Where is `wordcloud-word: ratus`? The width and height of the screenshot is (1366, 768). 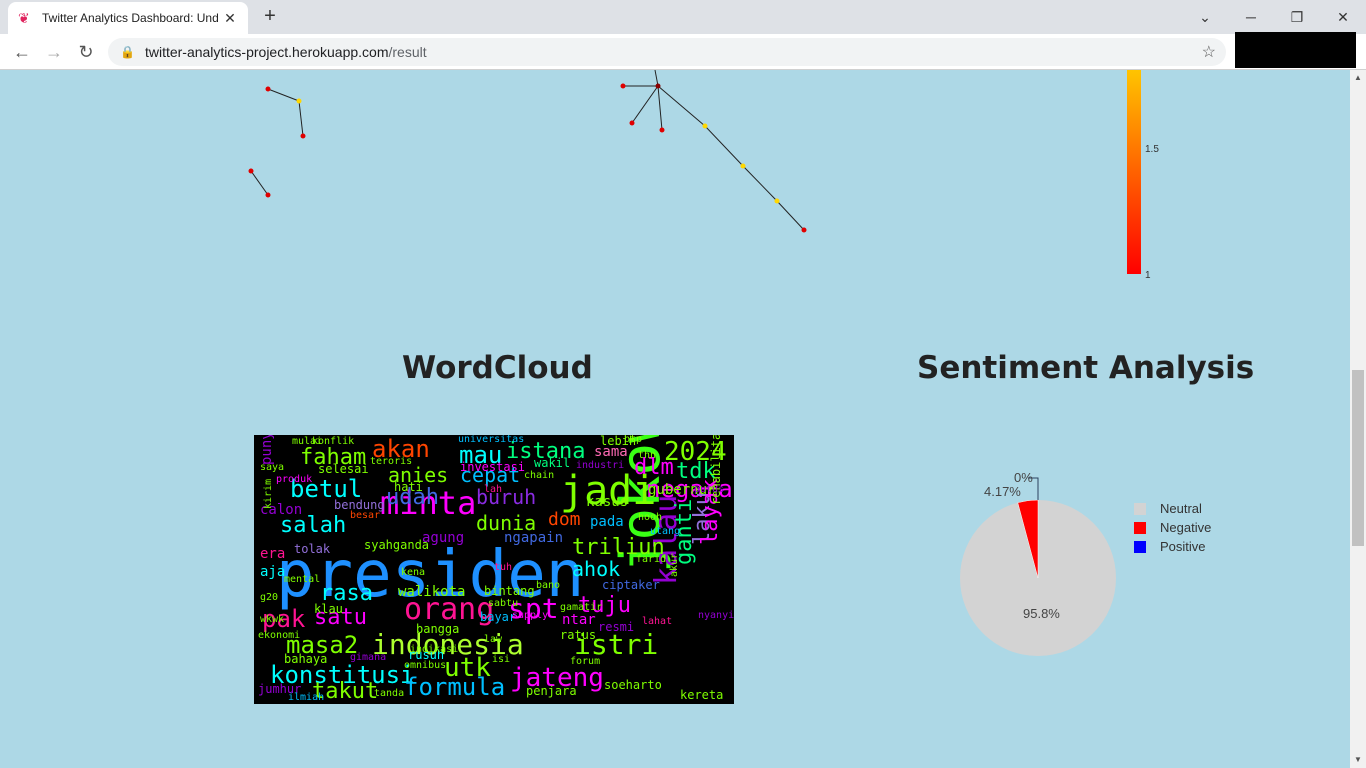
wordcloud-word: ratus is located at coordinates (578, 635).